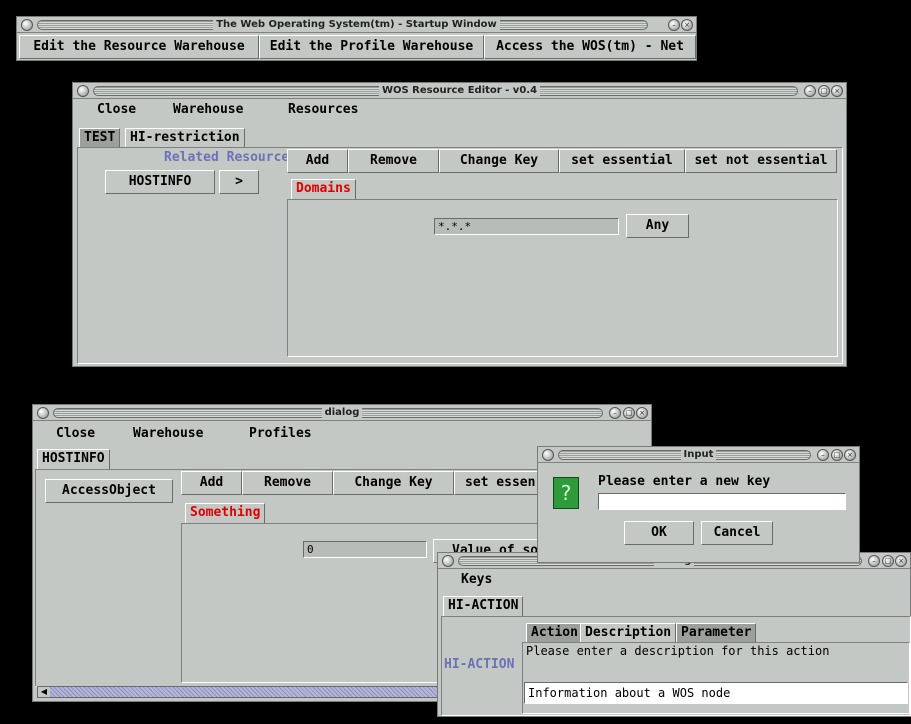 Image resolution: width=911 pixels, height=724 pixels. Describe the element at coordinates (716, 632) in the screenshot. I see `tab-parameter: Parameter` at that location.